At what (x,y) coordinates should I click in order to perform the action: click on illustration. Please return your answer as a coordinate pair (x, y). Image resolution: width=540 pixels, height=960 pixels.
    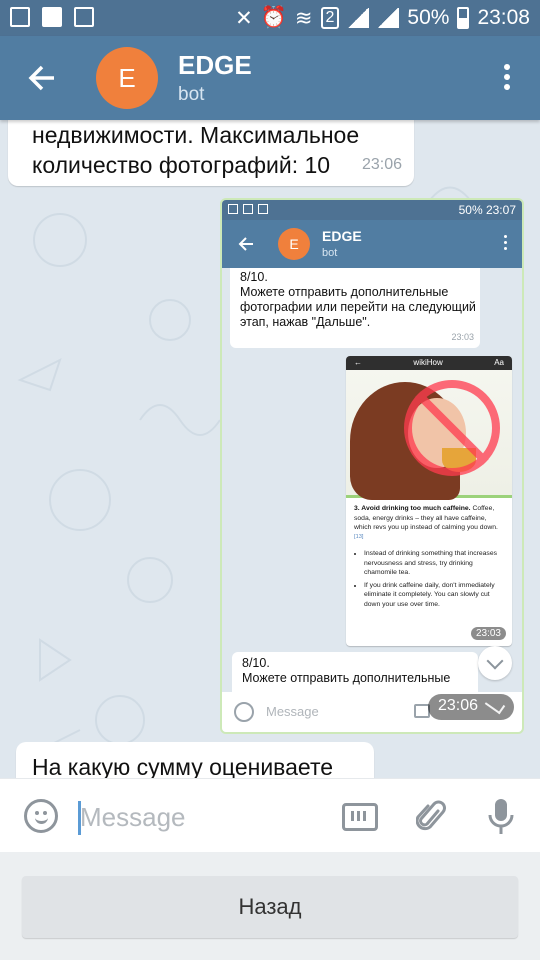
    Looking at the image, I should click on (429, 435).